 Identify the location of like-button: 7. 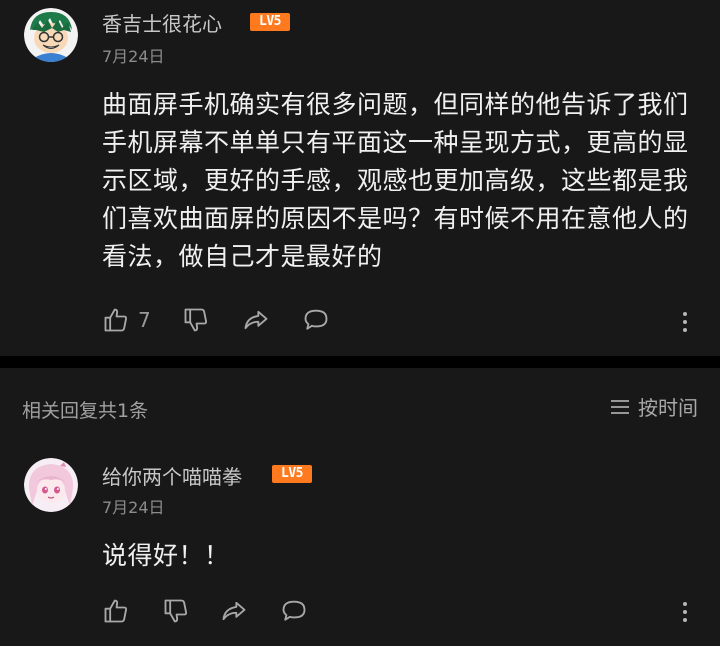
(126, 320).